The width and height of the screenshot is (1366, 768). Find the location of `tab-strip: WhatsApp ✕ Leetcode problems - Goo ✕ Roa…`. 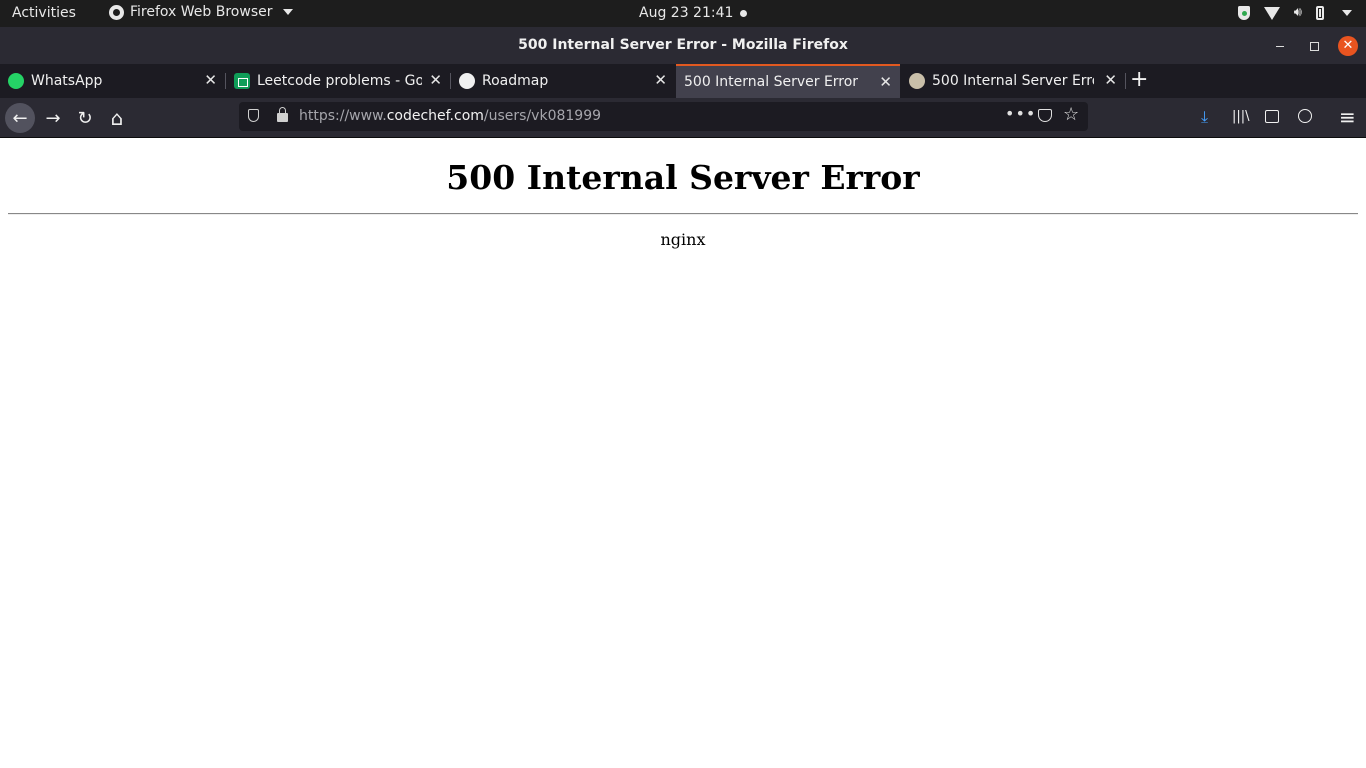

tab-strip: WhatsApp ✕ Leetcode problems - Goo ✕ Roa… is located at coordinates (683, 81).